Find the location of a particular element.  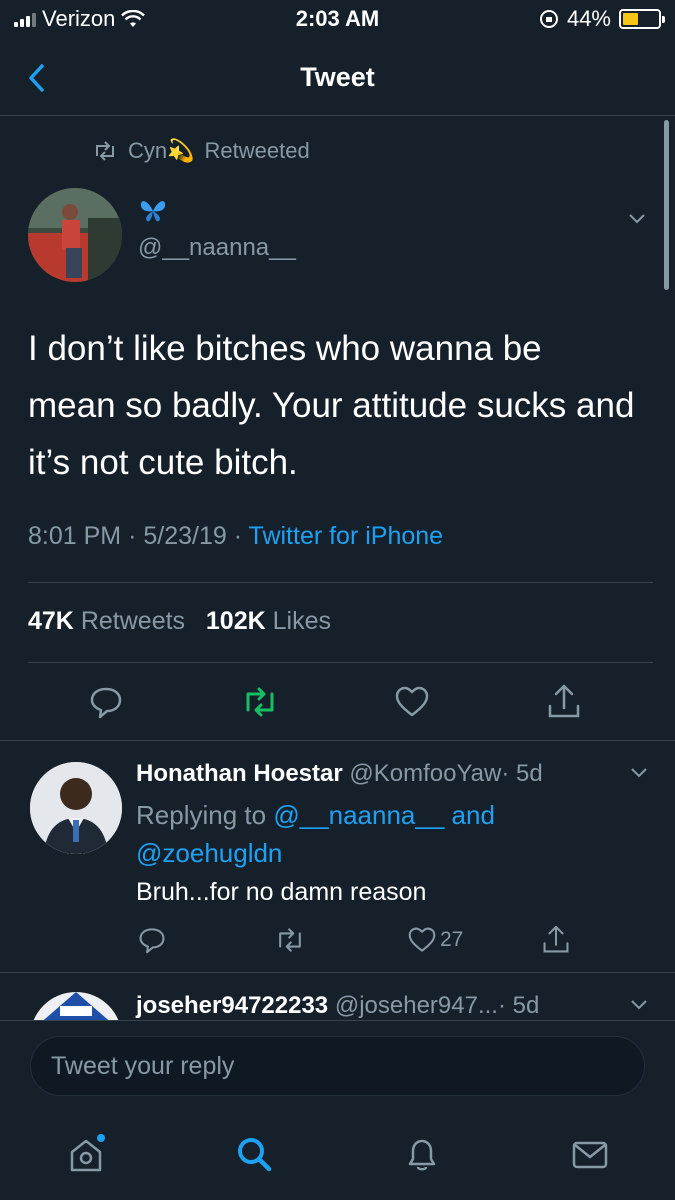

status-bar: Verizon 2:03 AM 44% is located at coordinates (337, 20).